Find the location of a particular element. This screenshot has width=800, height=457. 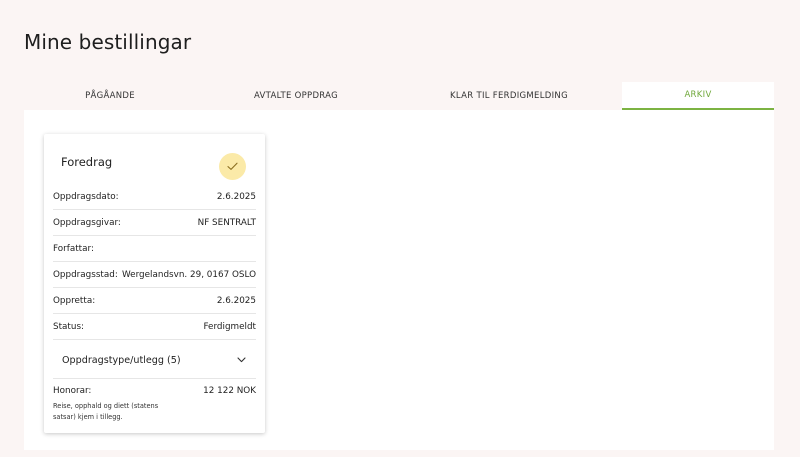

row-oppdragsdato: Oppdragsdato: 2.6.2025 is located at coordinates (154, 197).